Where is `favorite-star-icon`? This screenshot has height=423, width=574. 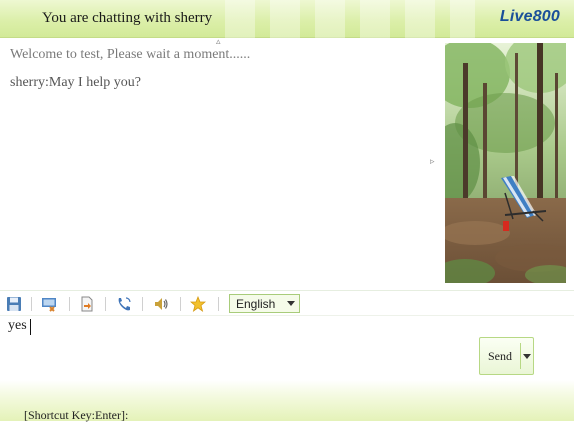
favorite-star-icon is located at coordinates (198, 304).